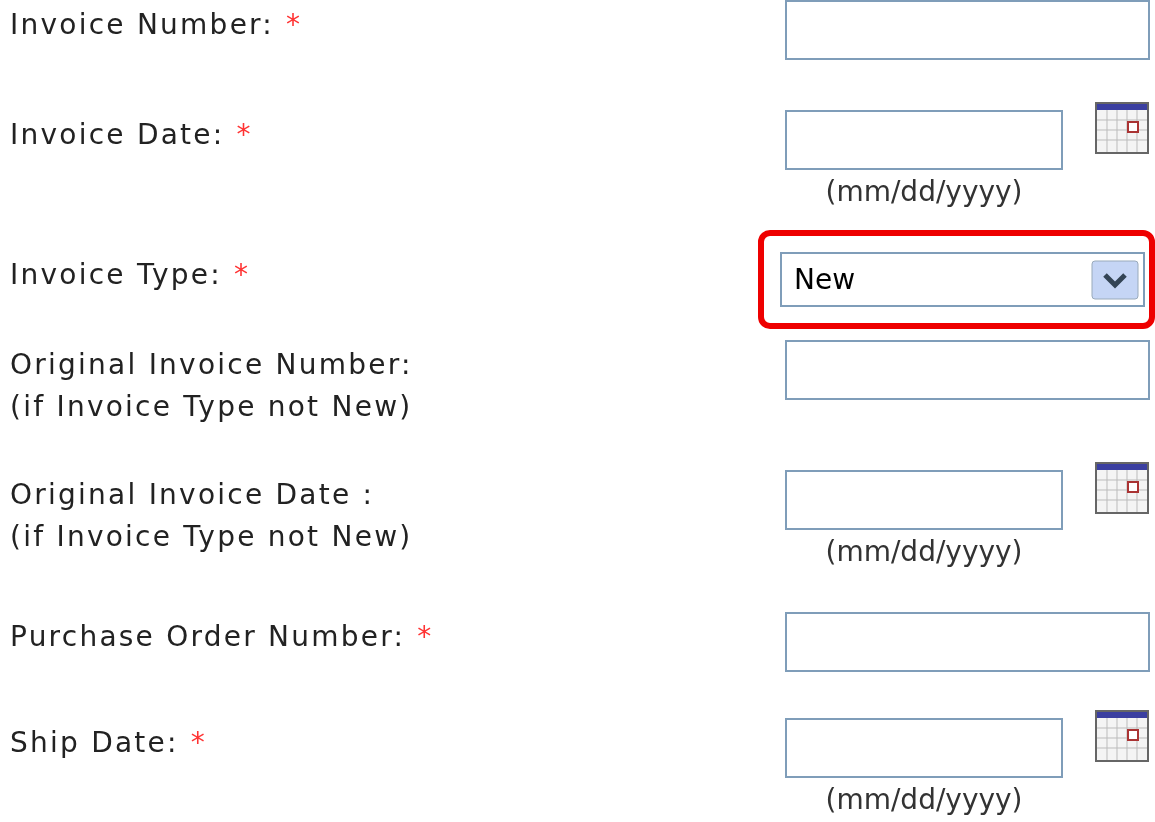 Image resolution: width=1155 pixels, height=822 pixels. What do you see at coordinates (142, 25) in the screenshot?
I see `field-label: Invoice Number:` at bounding box center [142, 25].